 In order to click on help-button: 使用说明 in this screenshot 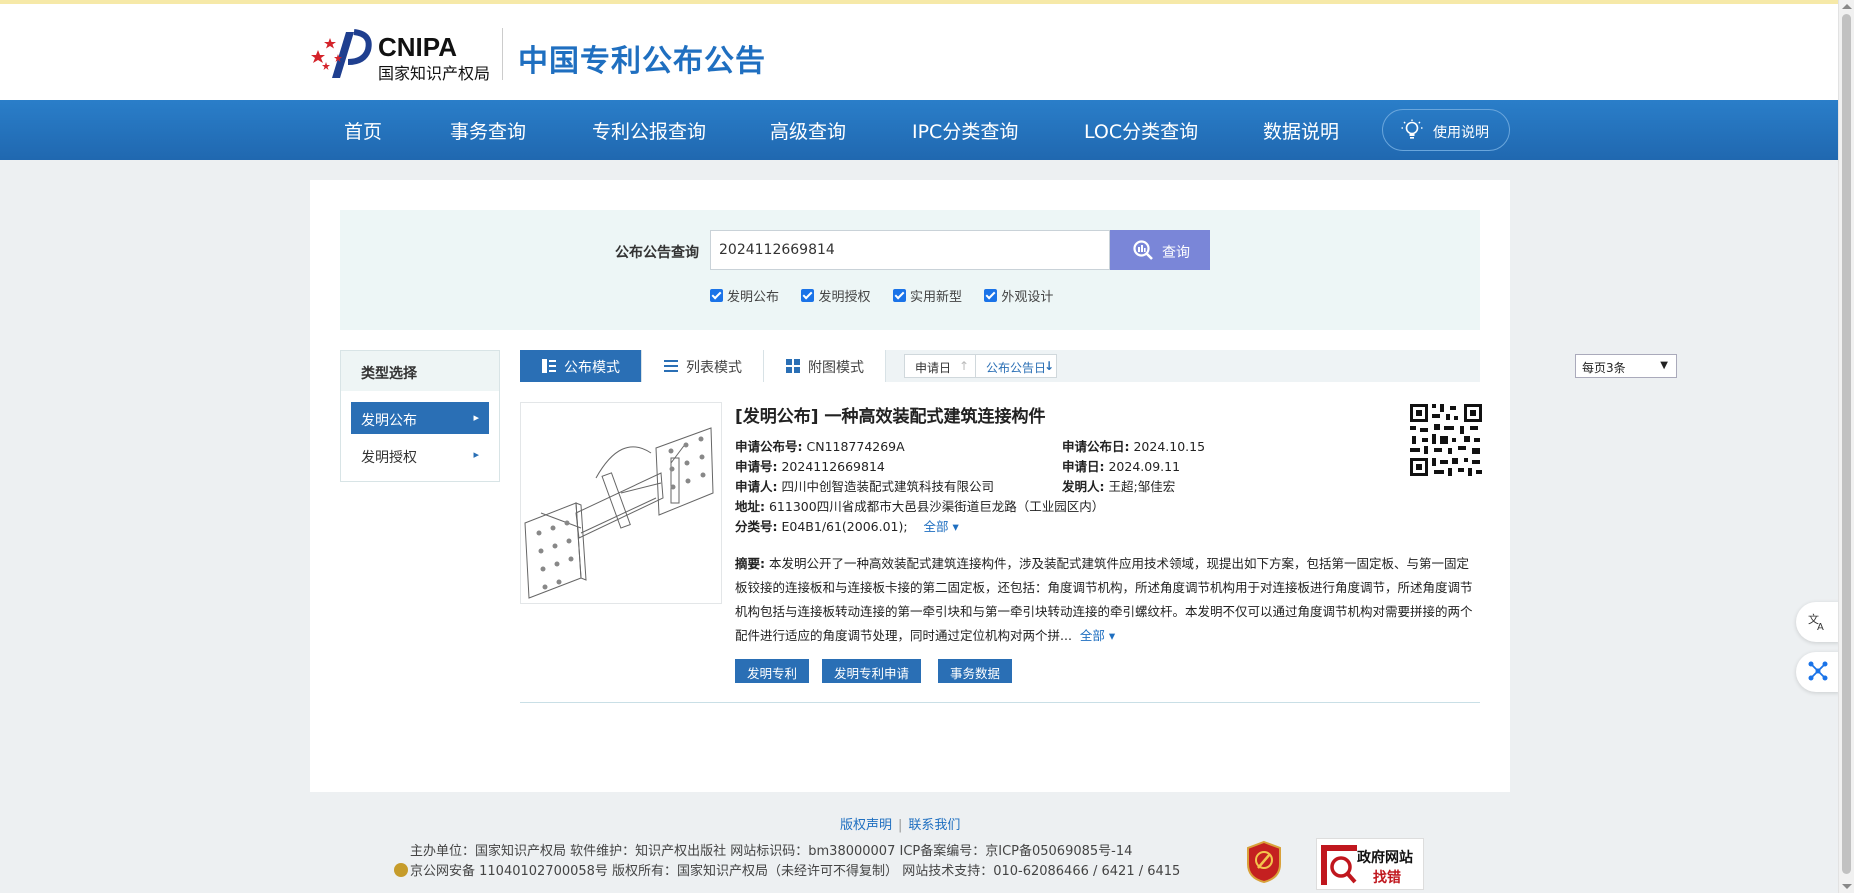, I will do `click(1446, 130)`.